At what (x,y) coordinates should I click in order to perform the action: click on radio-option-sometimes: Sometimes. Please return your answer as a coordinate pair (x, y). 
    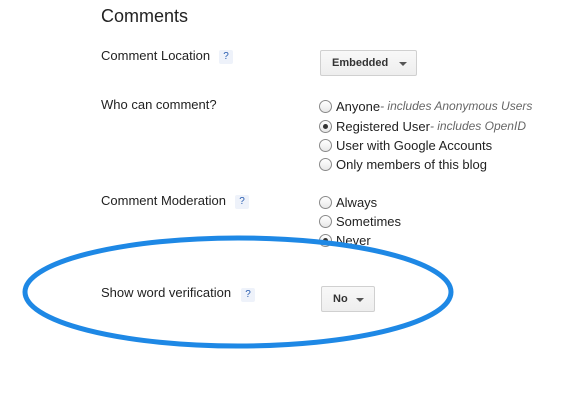
    Looking at the image, I should click on (360, 221).